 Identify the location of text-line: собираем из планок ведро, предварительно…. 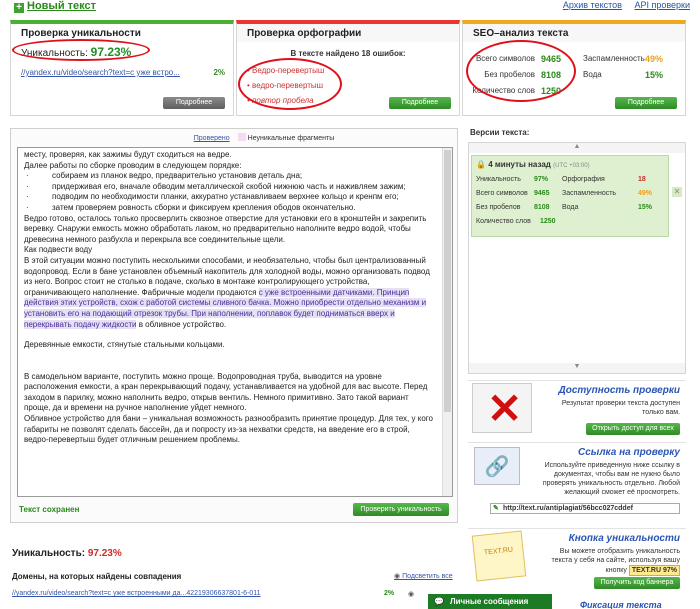
(230, 176).